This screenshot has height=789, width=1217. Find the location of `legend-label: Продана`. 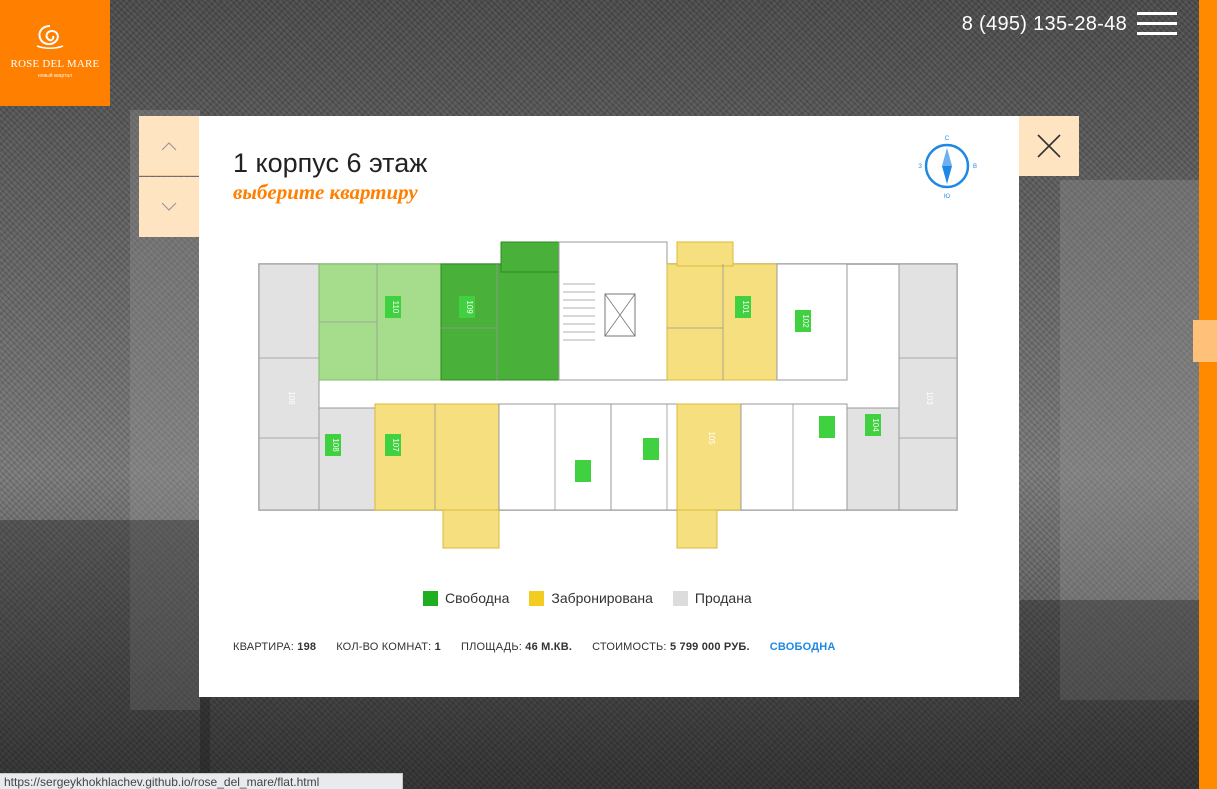

legend-label: Продана is located at coordinates (723, 598).